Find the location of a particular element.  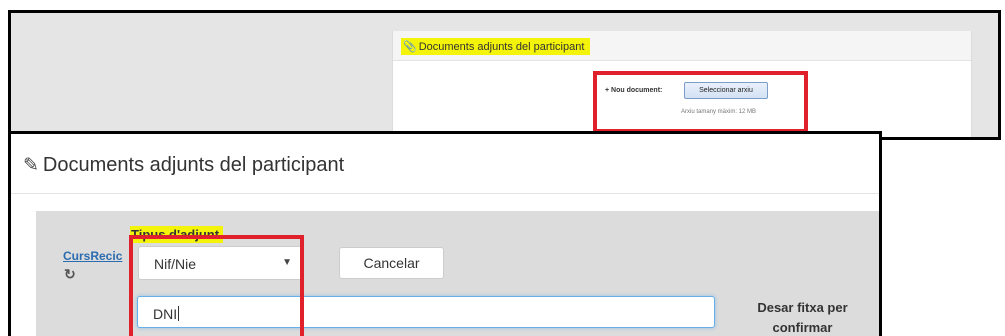

top-panel-title-highlight: 📎 Documents adjunts del participant is located at coordinates (496, 46).